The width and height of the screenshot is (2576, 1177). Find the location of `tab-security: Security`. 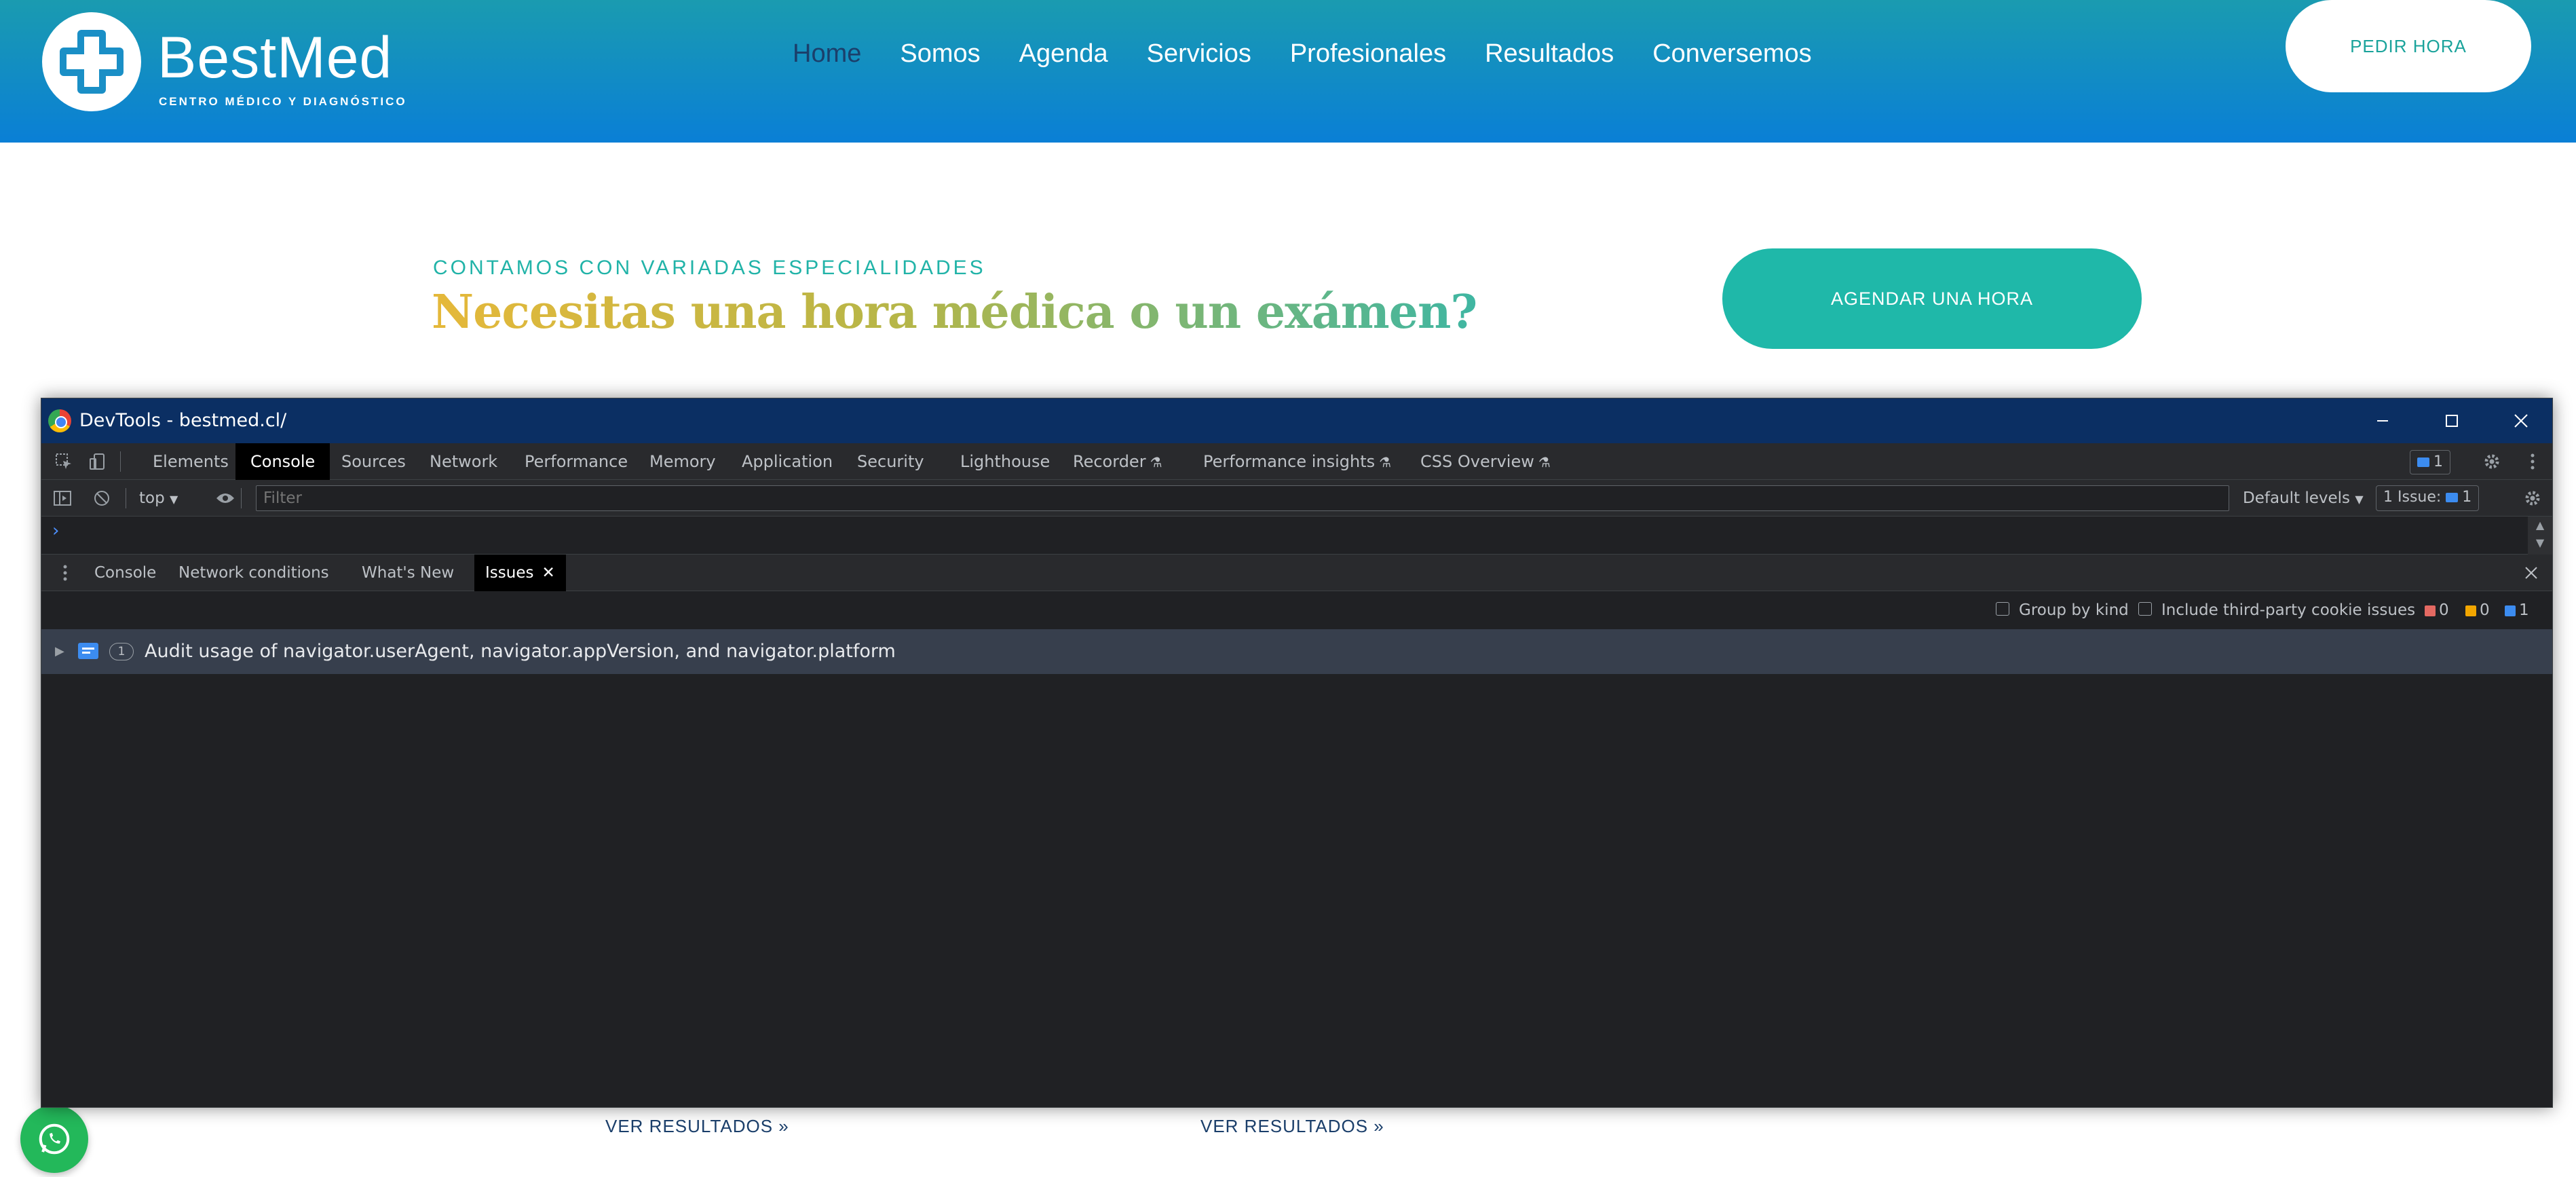

tab-security: Security is located at coordinates (890, 462).